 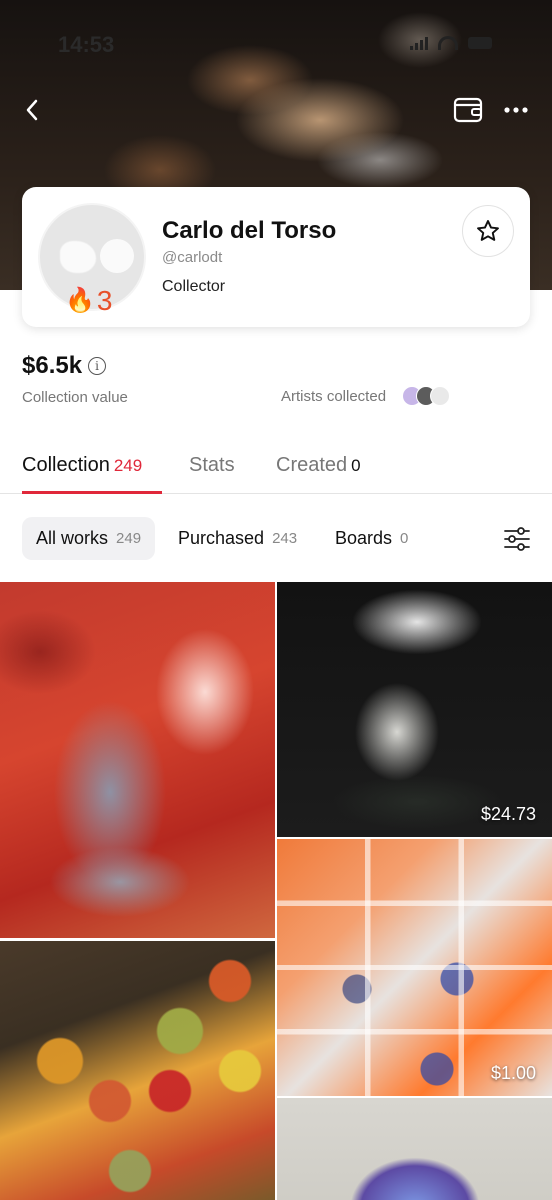 I want to click on more-horizontal-icon, so click(x=516, y=110).